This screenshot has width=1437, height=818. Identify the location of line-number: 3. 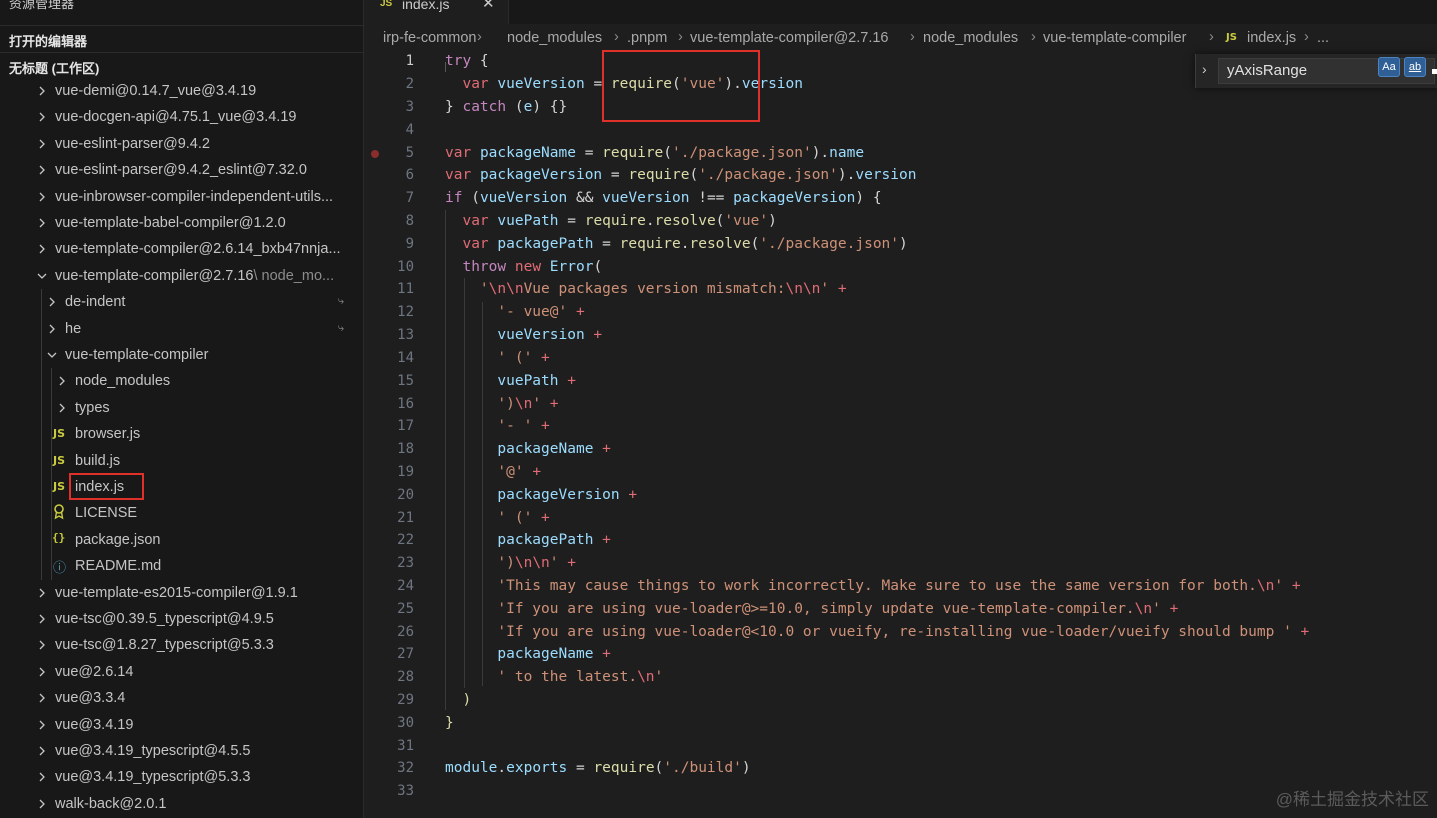
(409, 107).